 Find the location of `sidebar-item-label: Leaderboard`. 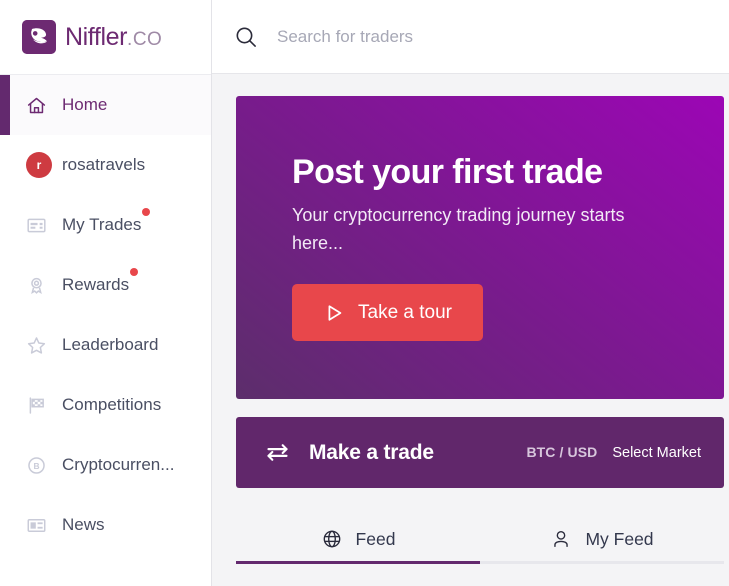

sidebar-item-label: Leaderboard is located at coordinates (110, 344).